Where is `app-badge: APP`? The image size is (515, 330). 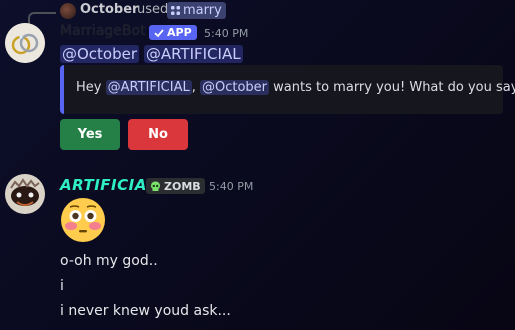
app-badge: APP is located at coordinates (173, 32).